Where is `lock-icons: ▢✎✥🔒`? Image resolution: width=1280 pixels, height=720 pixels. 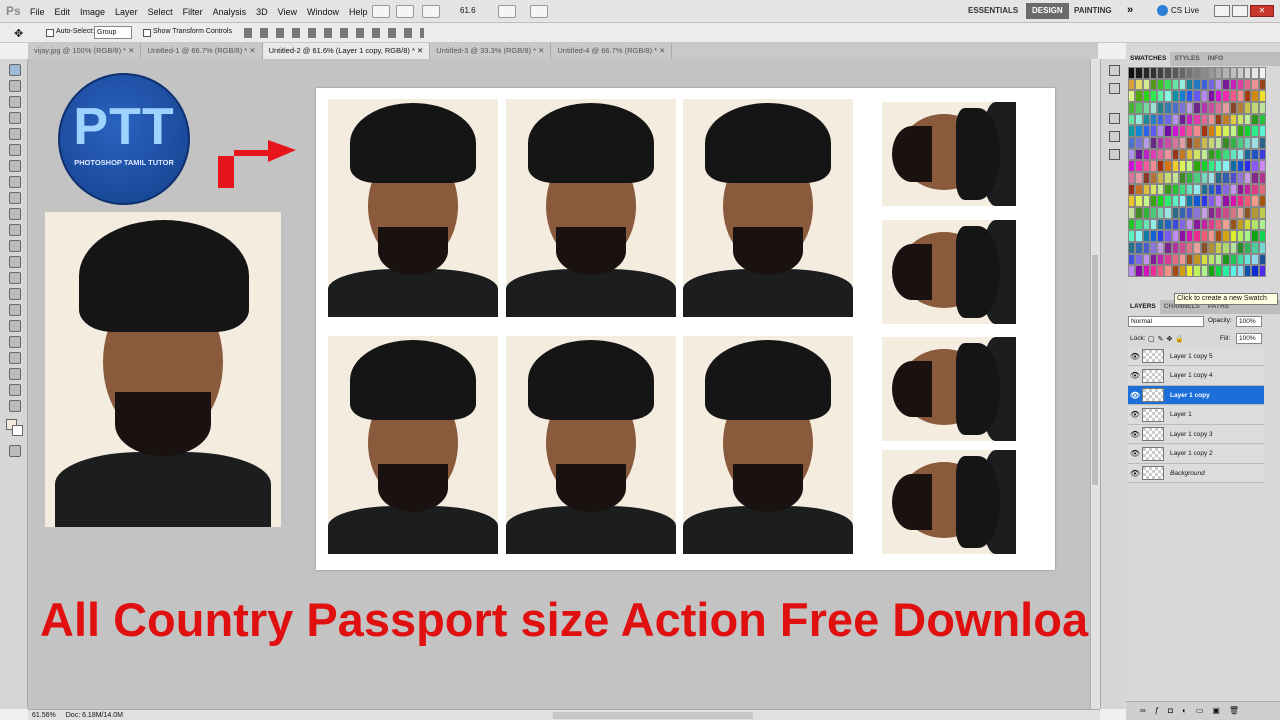 lock-icons: ▢✎✥🔒 is located at coordinates (1167, 339).